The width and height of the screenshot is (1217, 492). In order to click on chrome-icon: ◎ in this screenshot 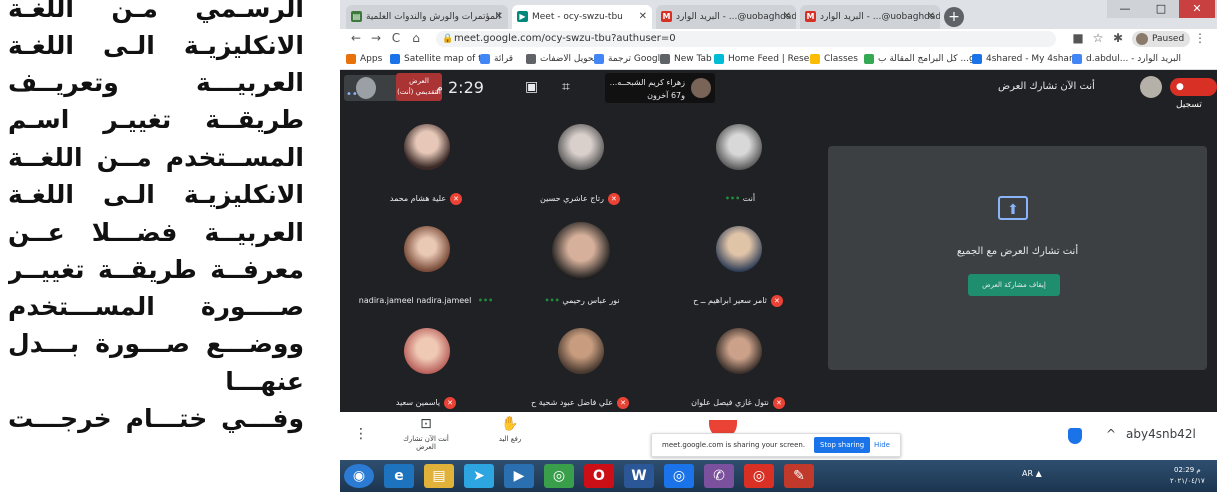, I will do `click(559, 476)`.